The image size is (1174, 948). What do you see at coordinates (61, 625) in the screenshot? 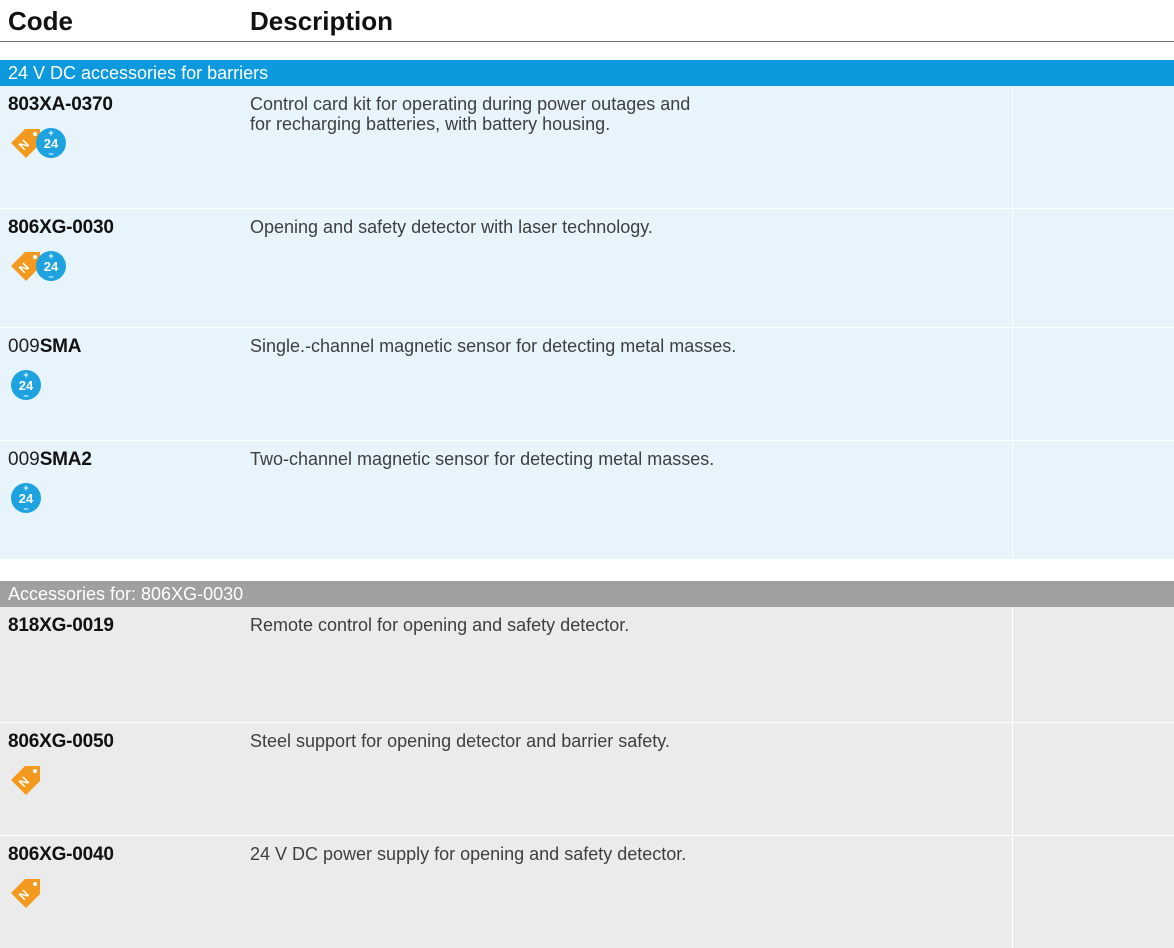
I see `product-code: 818XG-0019` at bounding box center [61, 625].